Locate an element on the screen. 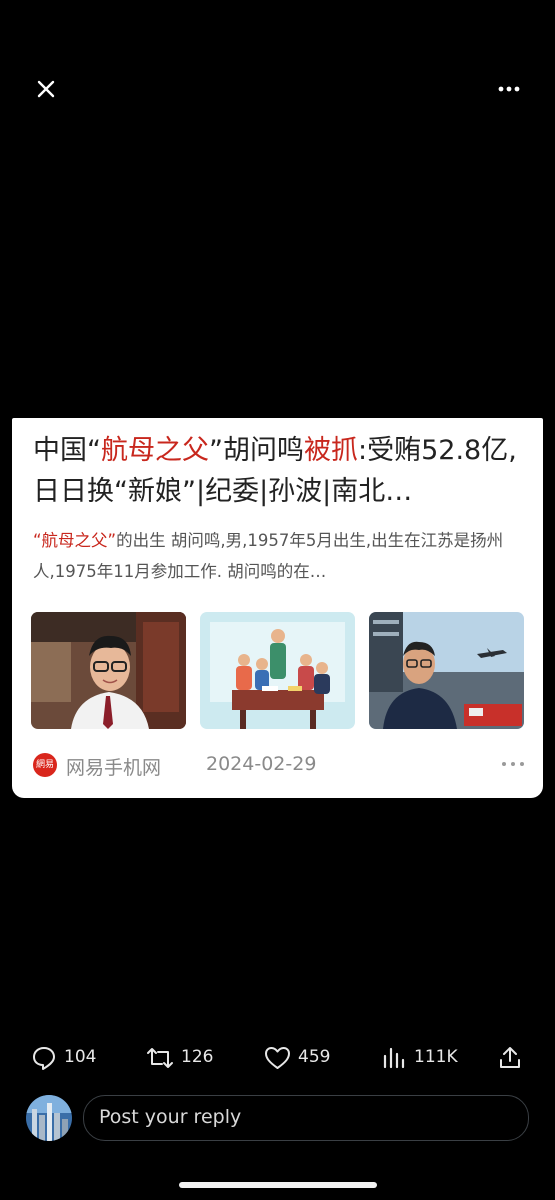 This screenshot has width=555, height=1200. title-highlight: 被抓 is located at coordinates (331, 450).